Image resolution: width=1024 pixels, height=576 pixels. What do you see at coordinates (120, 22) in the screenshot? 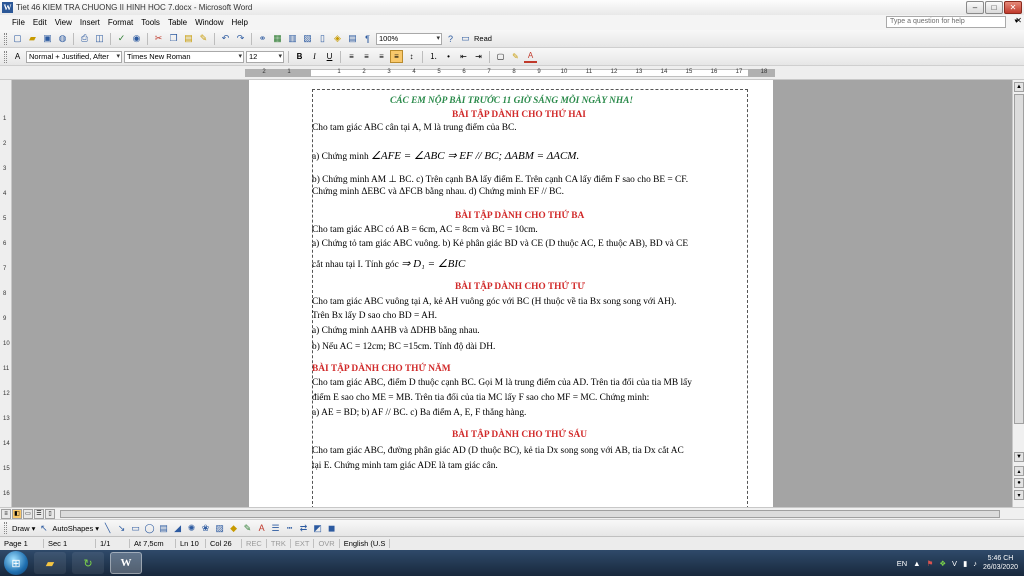
I see `menu-format: Format` at bounding box center [120, 22].